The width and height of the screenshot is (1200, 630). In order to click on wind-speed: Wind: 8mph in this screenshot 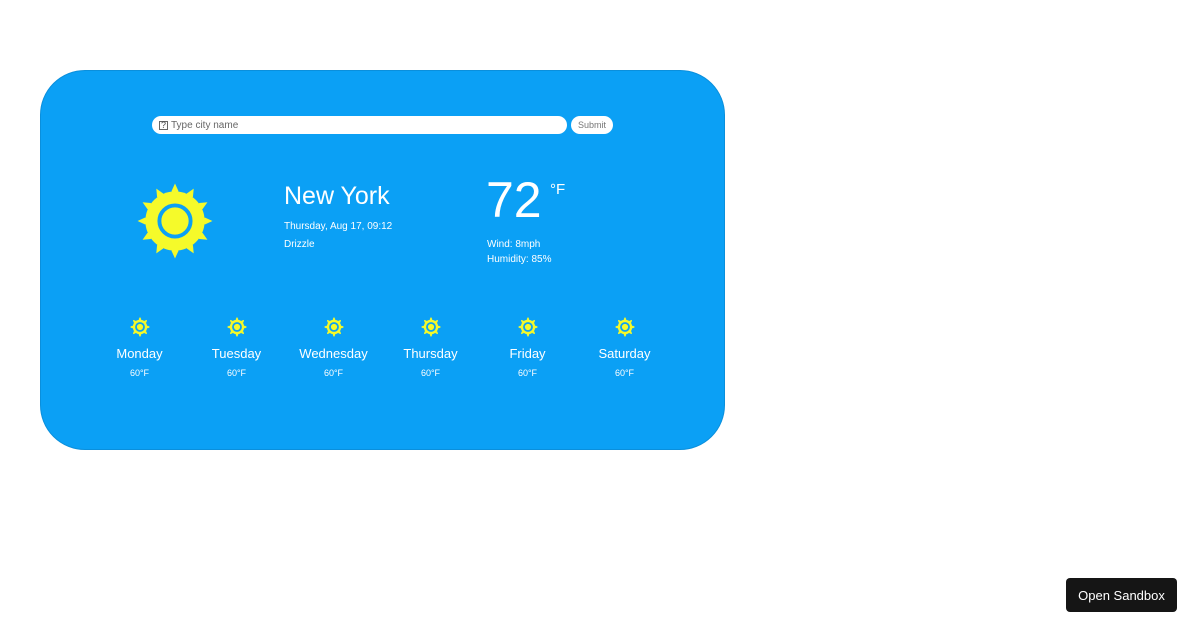, I will do `click(514, 244)`.